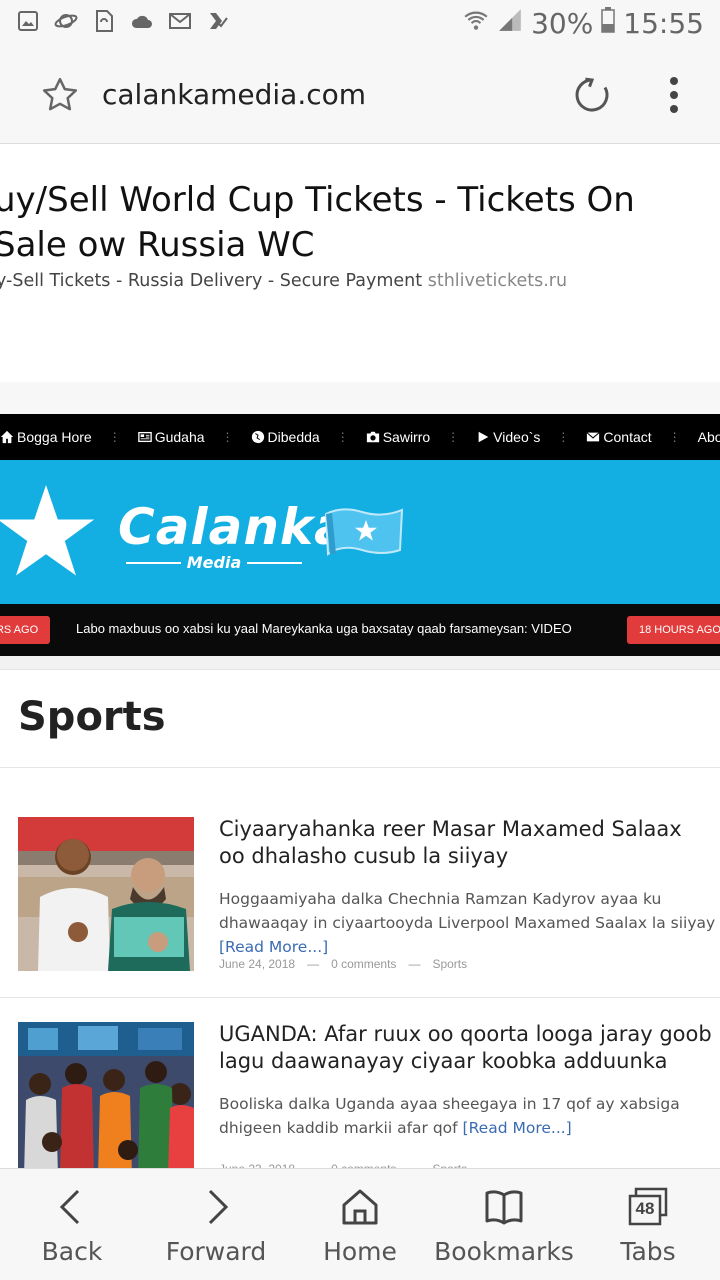 This screenshot has height=1280, width=720. I want to click on chevron-left-icon, so click(69, 1207).